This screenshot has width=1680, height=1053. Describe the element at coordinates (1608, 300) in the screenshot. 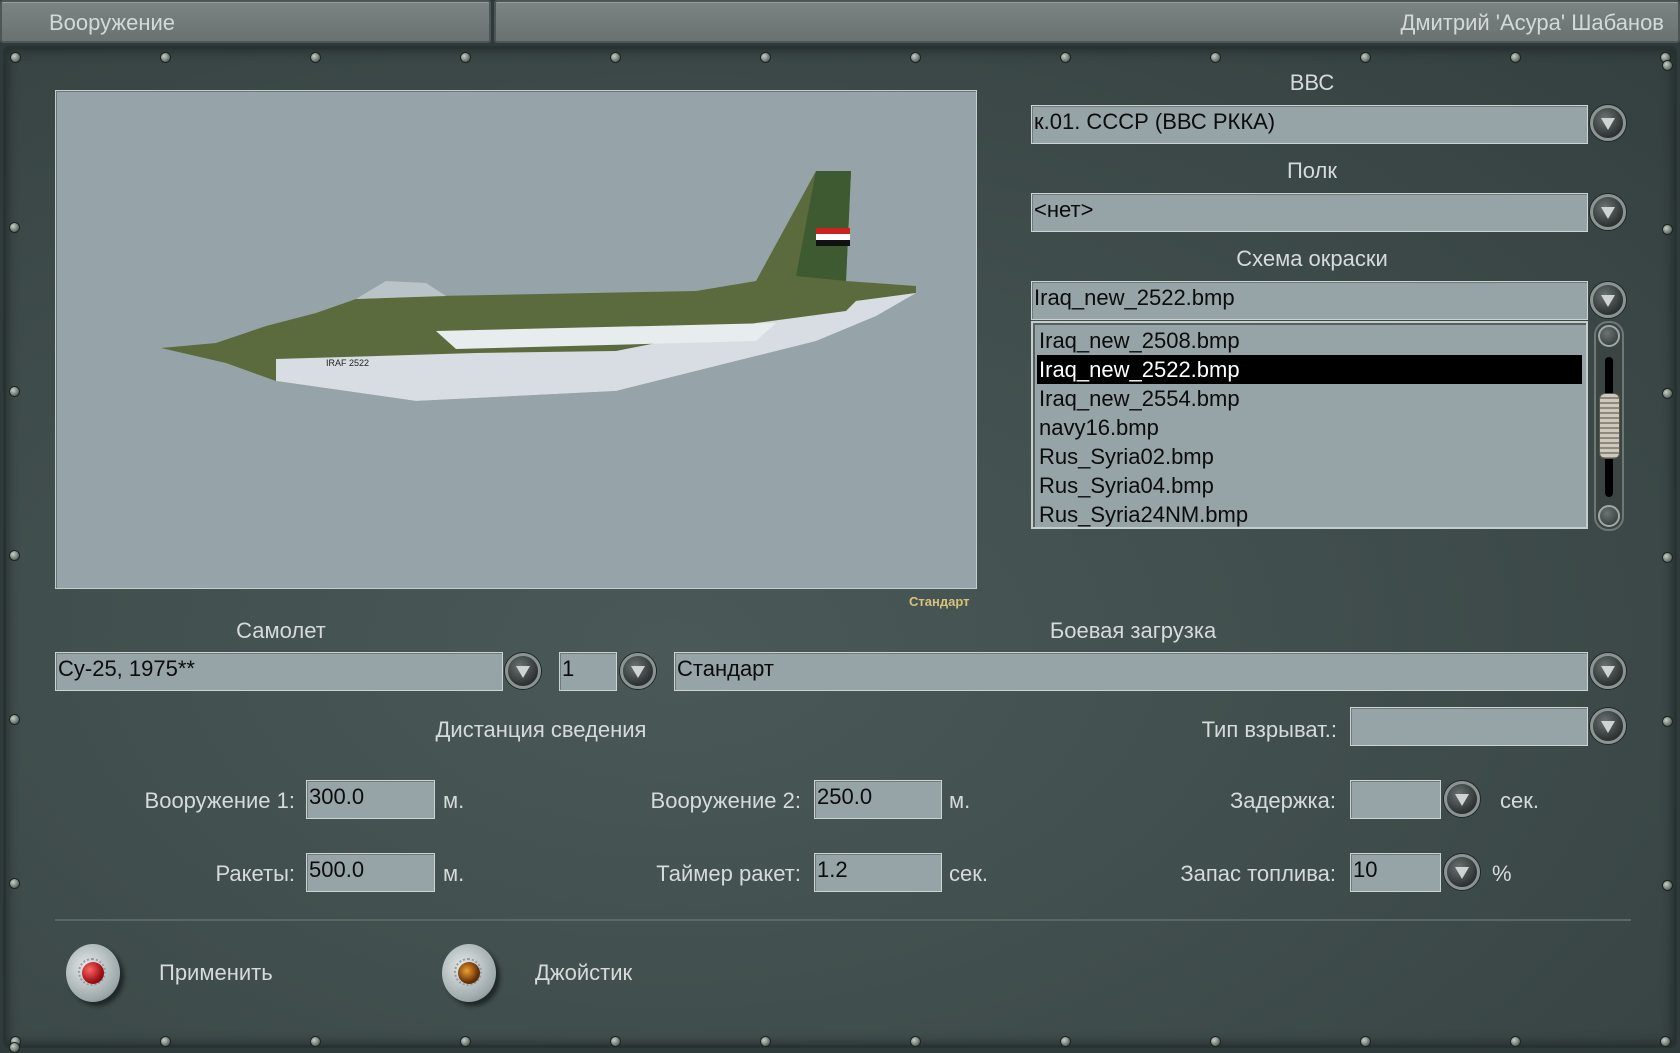

I see `skin-dropdown-button` at that location.